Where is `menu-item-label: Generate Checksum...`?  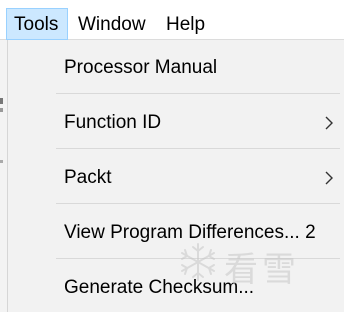 menu-item-label: Generate Checksum... is located at coordinates (159, 287).